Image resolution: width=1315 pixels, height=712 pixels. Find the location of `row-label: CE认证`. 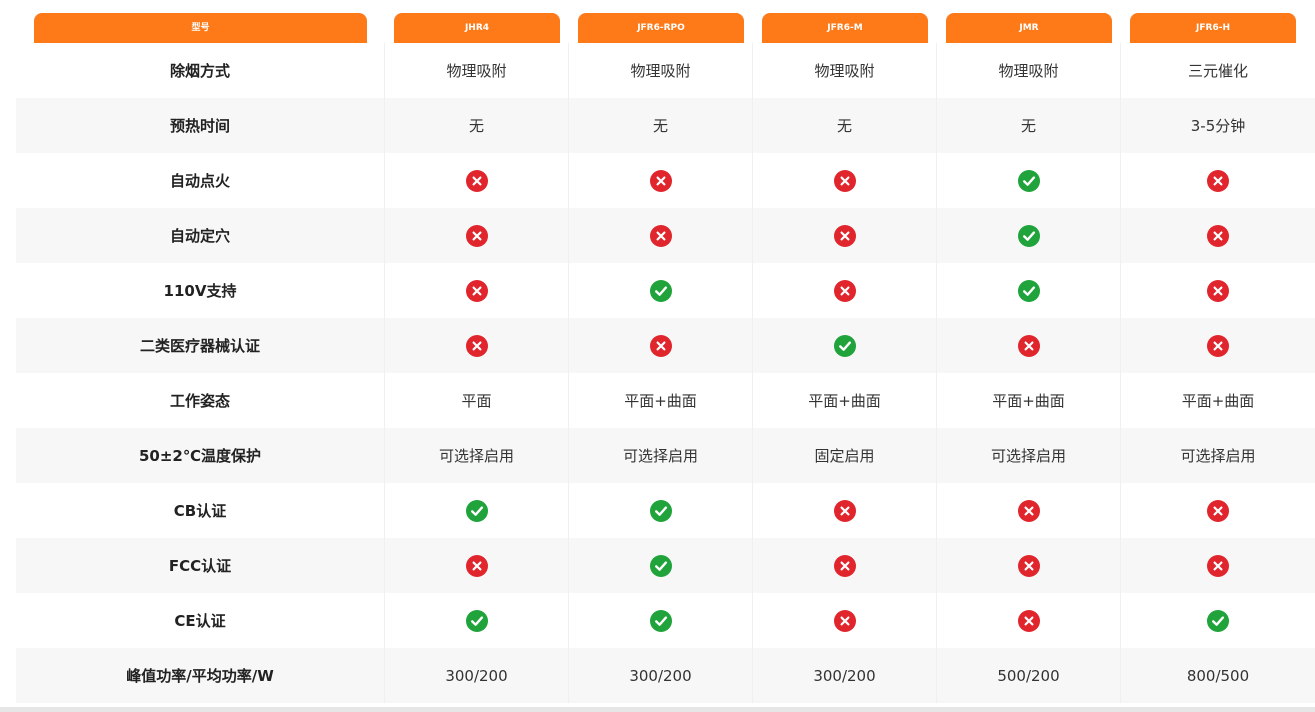

row-label: CE认证 is located at coordinates (200, 620).